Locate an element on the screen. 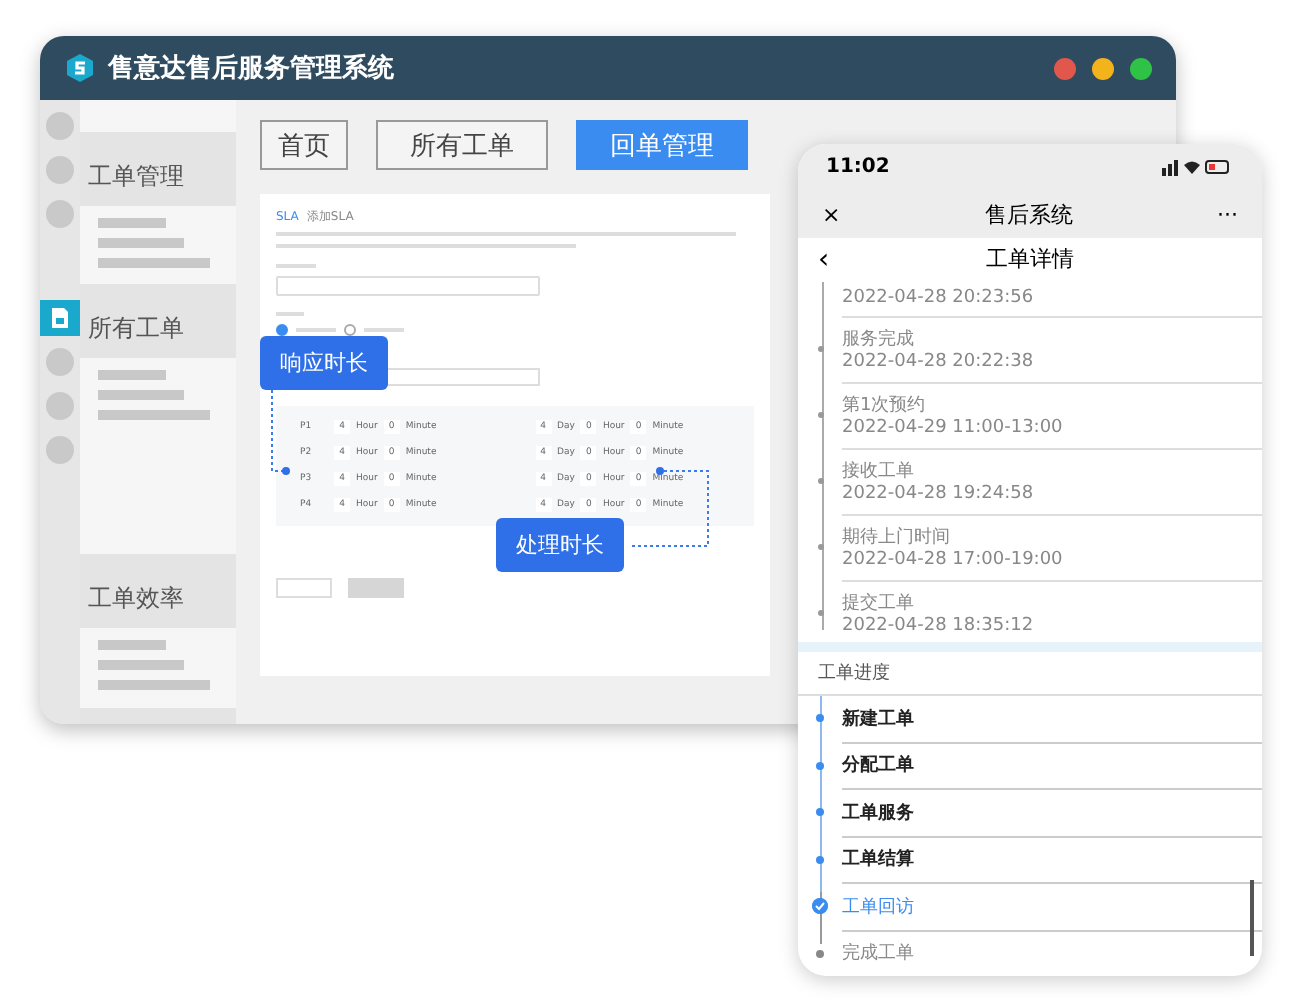 This screenshot has width=1300, height=1000. event-time: 2022-04-28 19:24:58 is located at coordinates (939, 494).